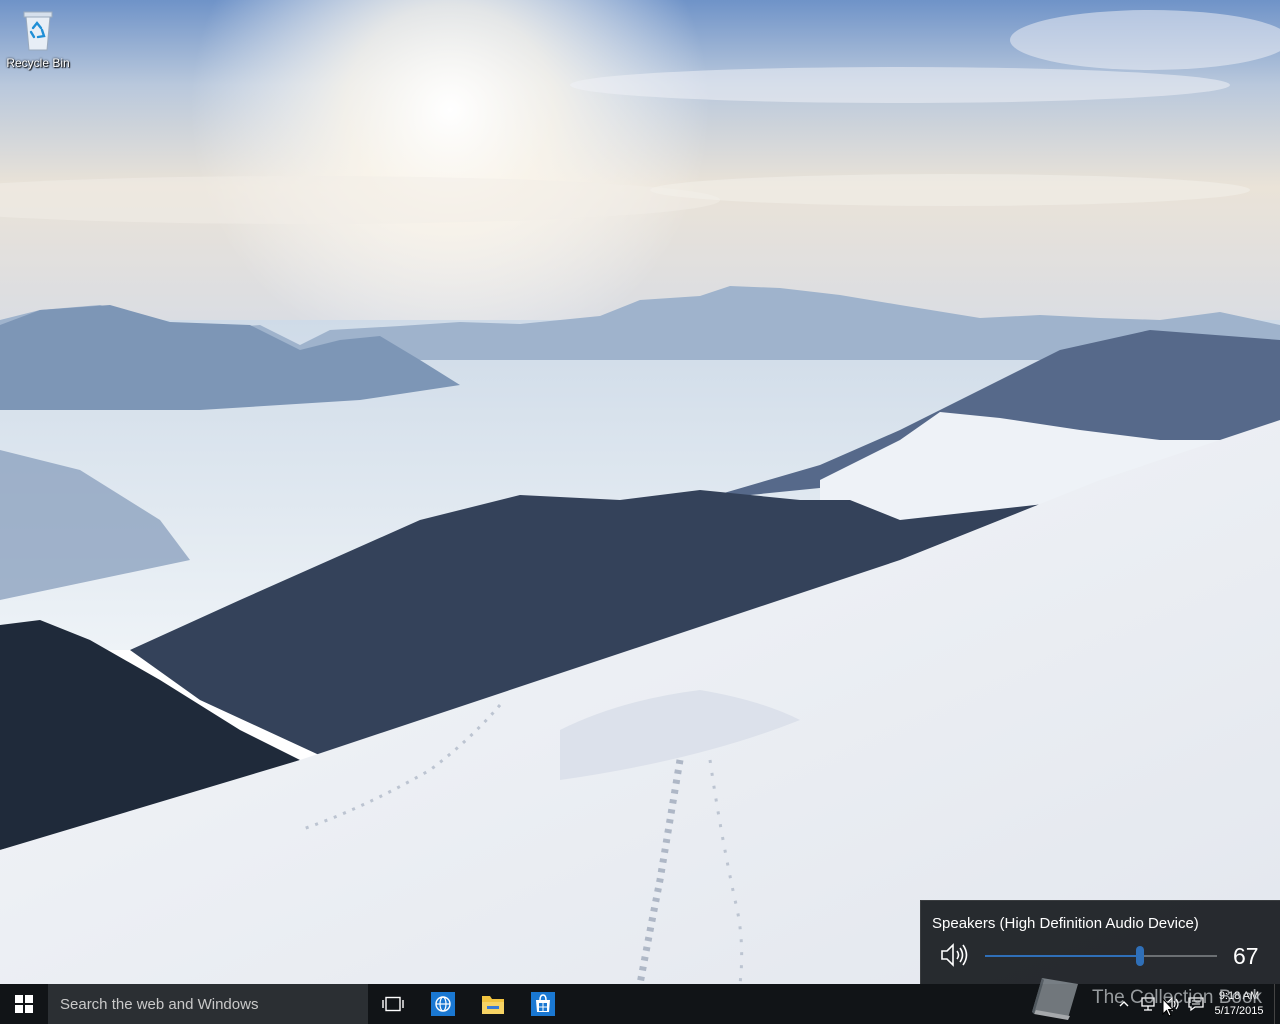 Image resolution: width=1280 pixels, height=1024 pixels. I want to click on windows-logo-icon, so click(24, 1004).